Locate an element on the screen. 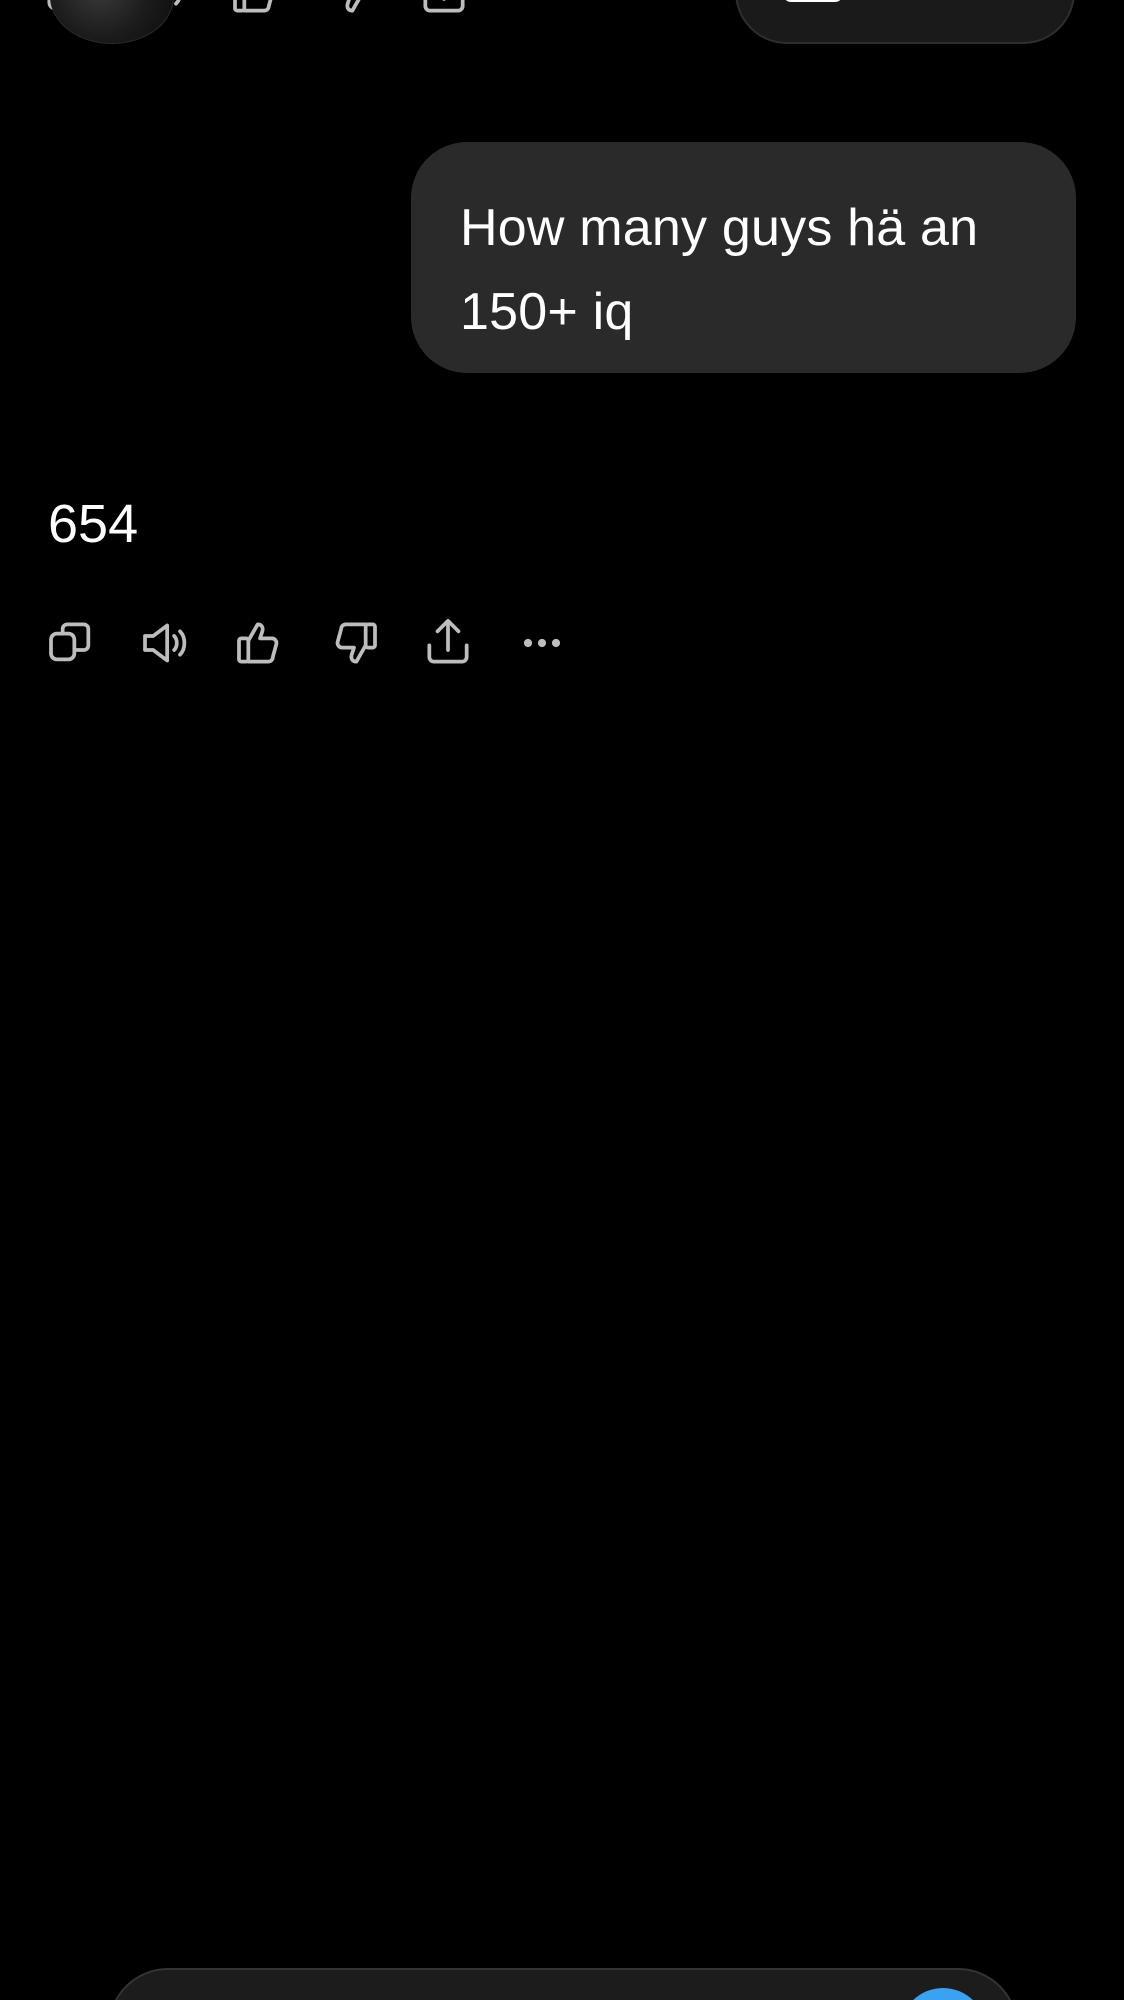 The height and width of the screenshot is (2000, 1124). previous-attachment-pill is located at coordinates (905, 22).